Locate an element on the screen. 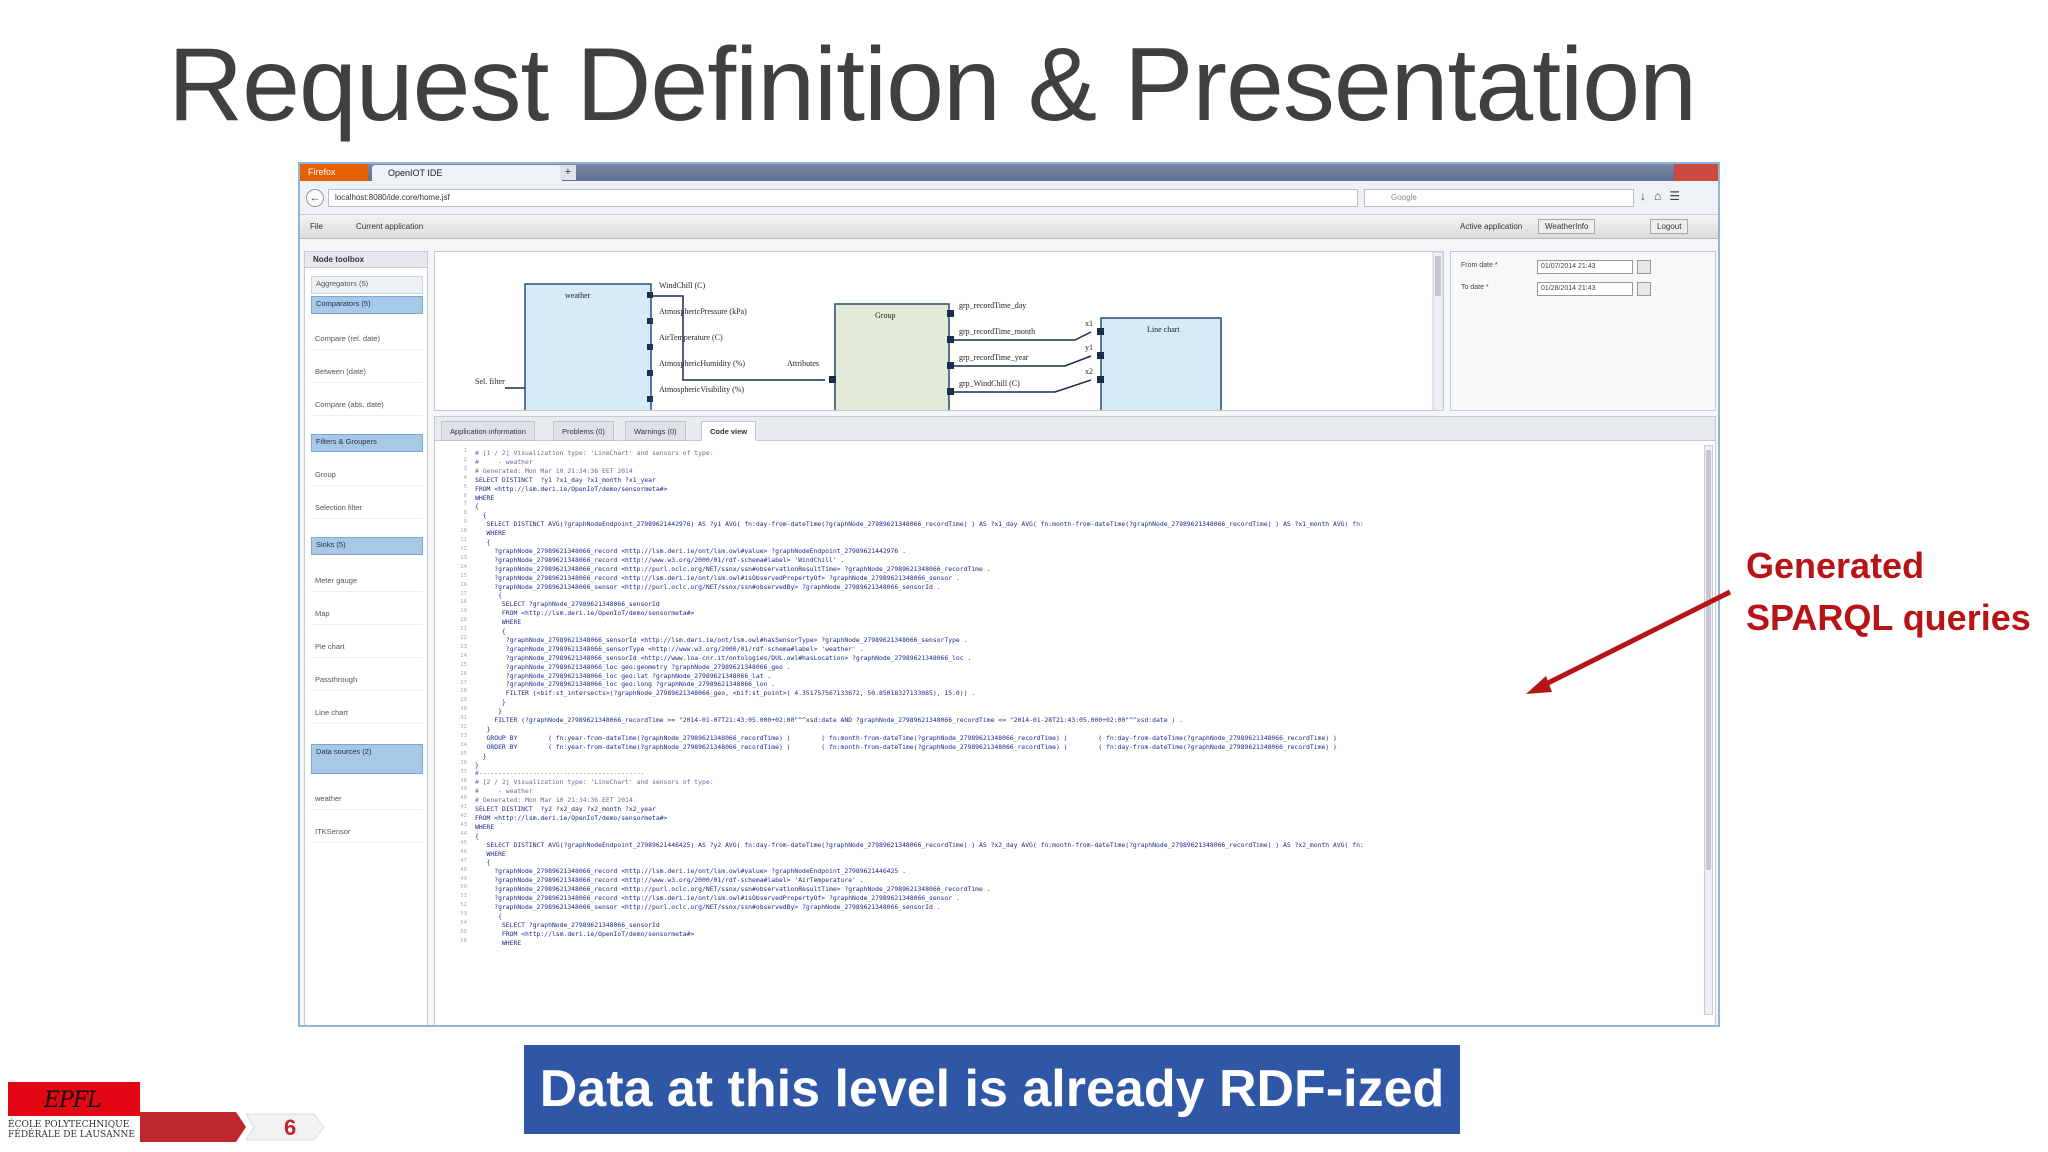 This screenshot has height=1152, width=2048. logout-button: Logout is located at coordinates (1669, 226).